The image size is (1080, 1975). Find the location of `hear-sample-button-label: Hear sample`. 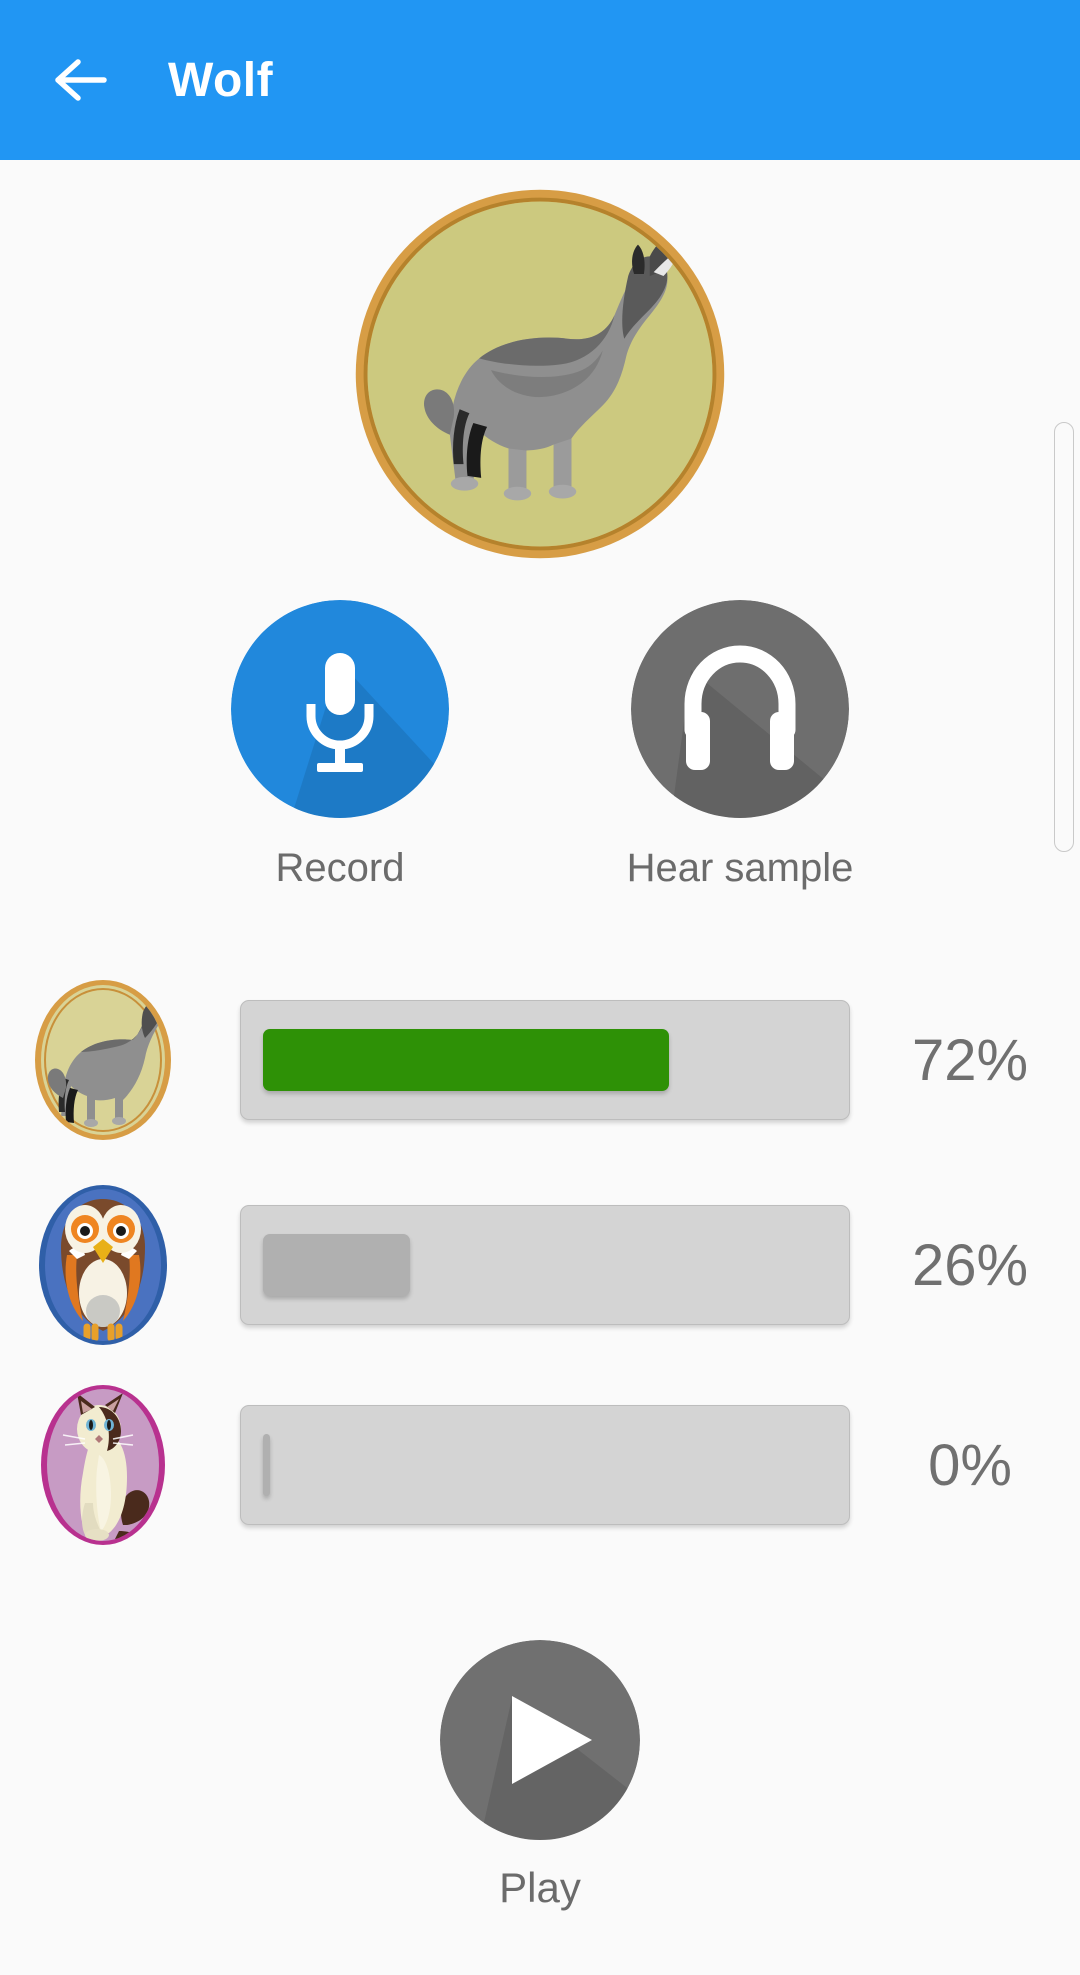

hear-sample-button-label: Hear sample is located at coordinates (740, 868).